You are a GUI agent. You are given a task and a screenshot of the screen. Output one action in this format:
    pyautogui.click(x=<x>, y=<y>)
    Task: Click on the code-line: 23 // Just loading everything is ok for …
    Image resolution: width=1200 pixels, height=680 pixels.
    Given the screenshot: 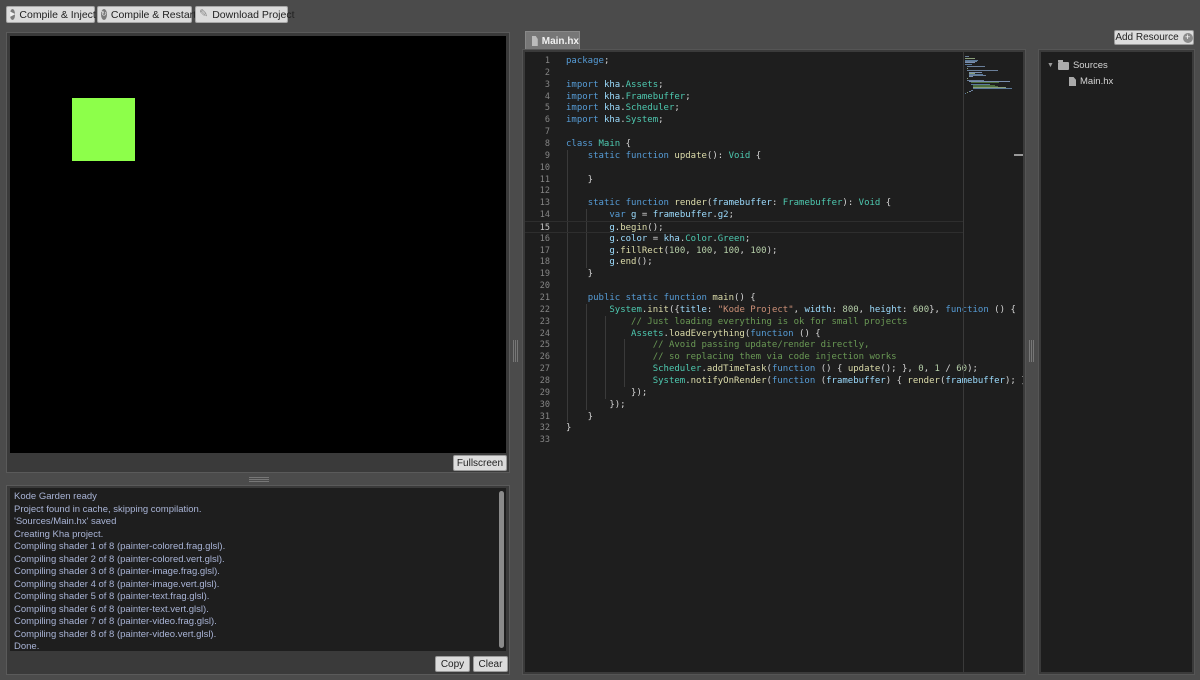 What is the action you would take?
    pyautogui.click(x=744, y=322)
    